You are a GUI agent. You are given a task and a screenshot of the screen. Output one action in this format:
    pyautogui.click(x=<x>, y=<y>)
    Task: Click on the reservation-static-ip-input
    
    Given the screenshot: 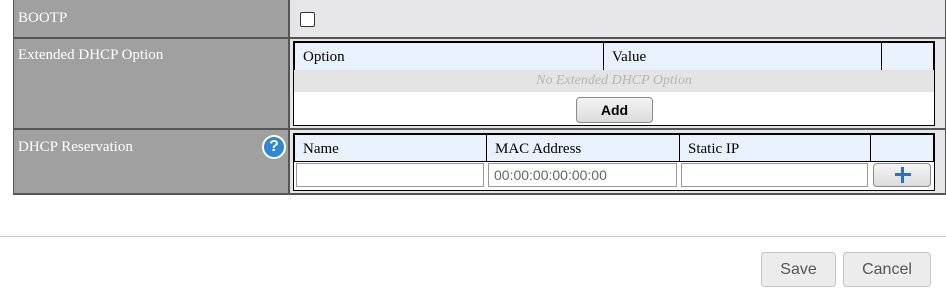 What is the action you would take?
    pyautogui.click(x=774, y=175)
    